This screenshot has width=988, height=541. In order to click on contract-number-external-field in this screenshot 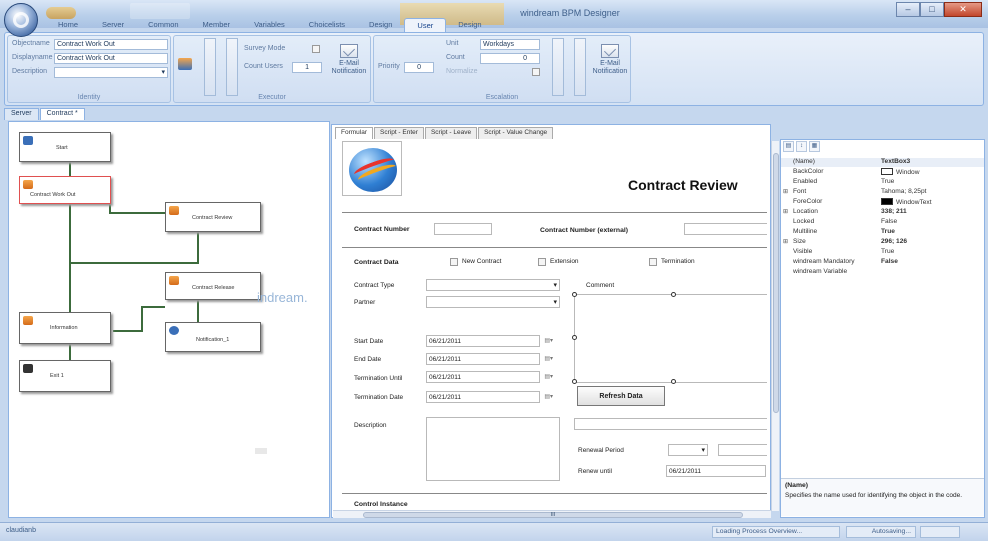, I will do `click(725, 229)`.